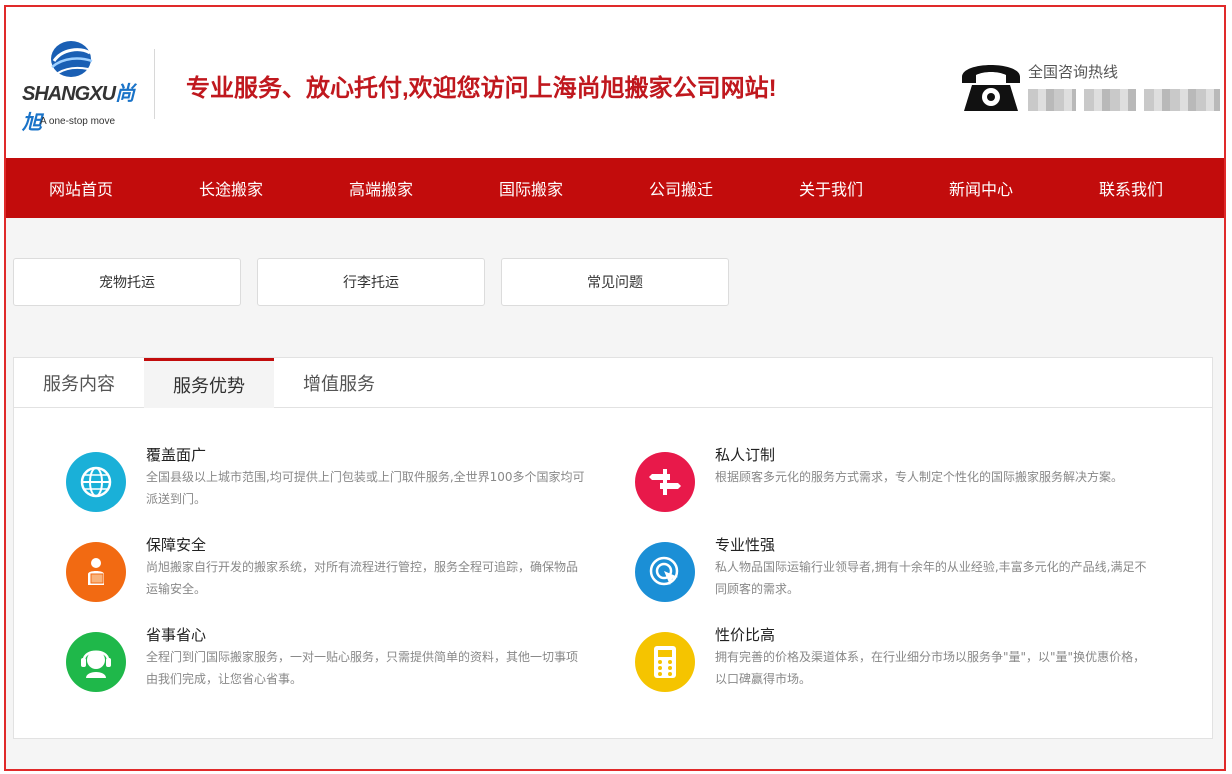 This screenshot has width=1232, height=774. Describe the element at coordinates (981, 188) in the screenshot. I see `nav-item-news: 新闻中心` at that location.